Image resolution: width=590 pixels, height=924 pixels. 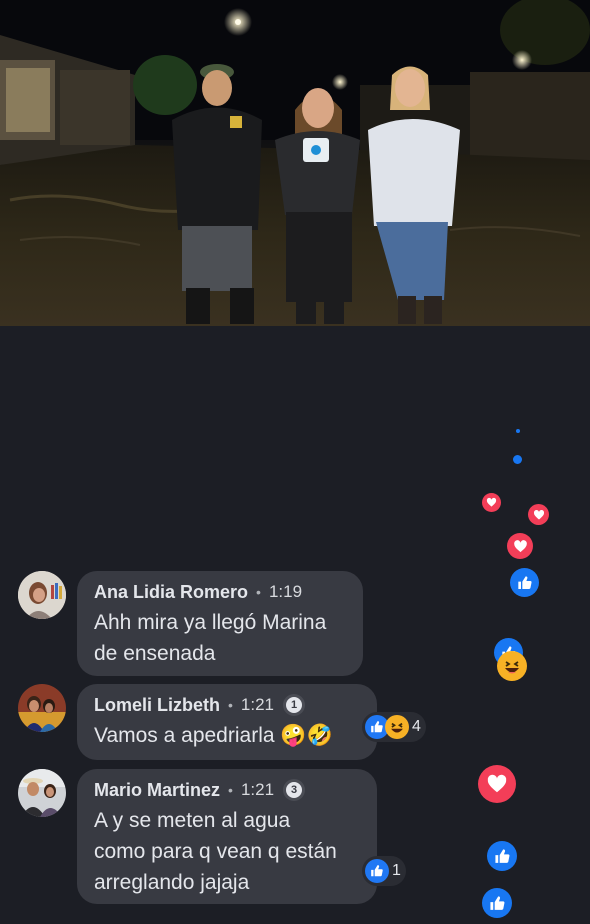 What do you see at coordinates (157, 790) in the screenshot?
I see `commenter-name: Mario Martinez` at bounding box center [157, 790].